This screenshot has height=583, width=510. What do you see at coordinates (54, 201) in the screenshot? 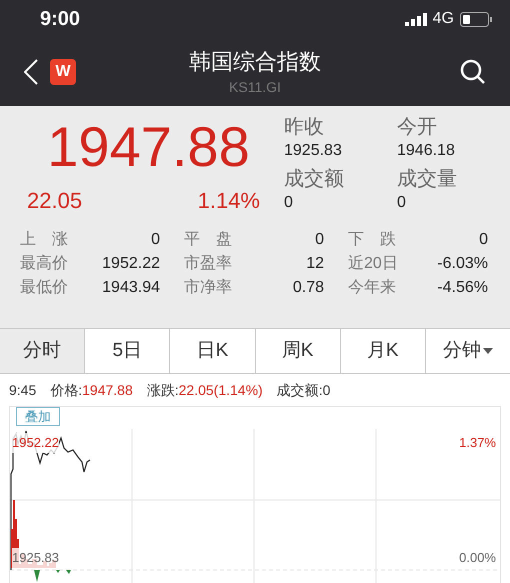
I see `price-change: 22.05` at bounding box center [54, 201].